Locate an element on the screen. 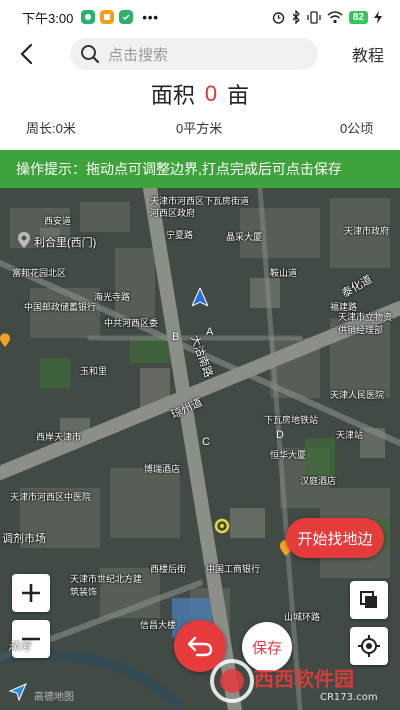 The width and height of the screenshot is (400, 710). map-poi-label: 汉庭酒店 is located at coordinates (318, 481).